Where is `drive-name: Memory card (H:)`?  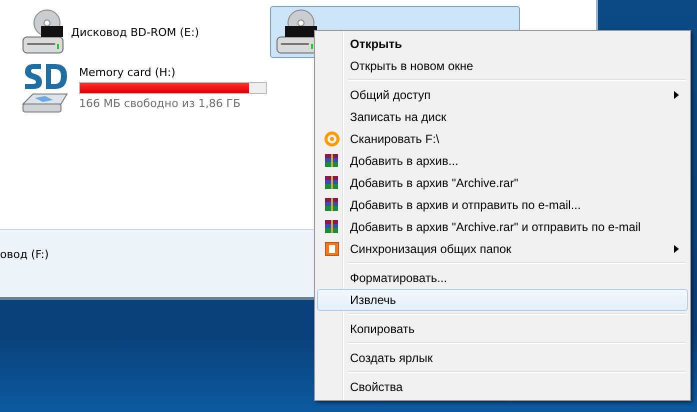
drive-name: Memory card (H:) is located at coordinates (127, 72).